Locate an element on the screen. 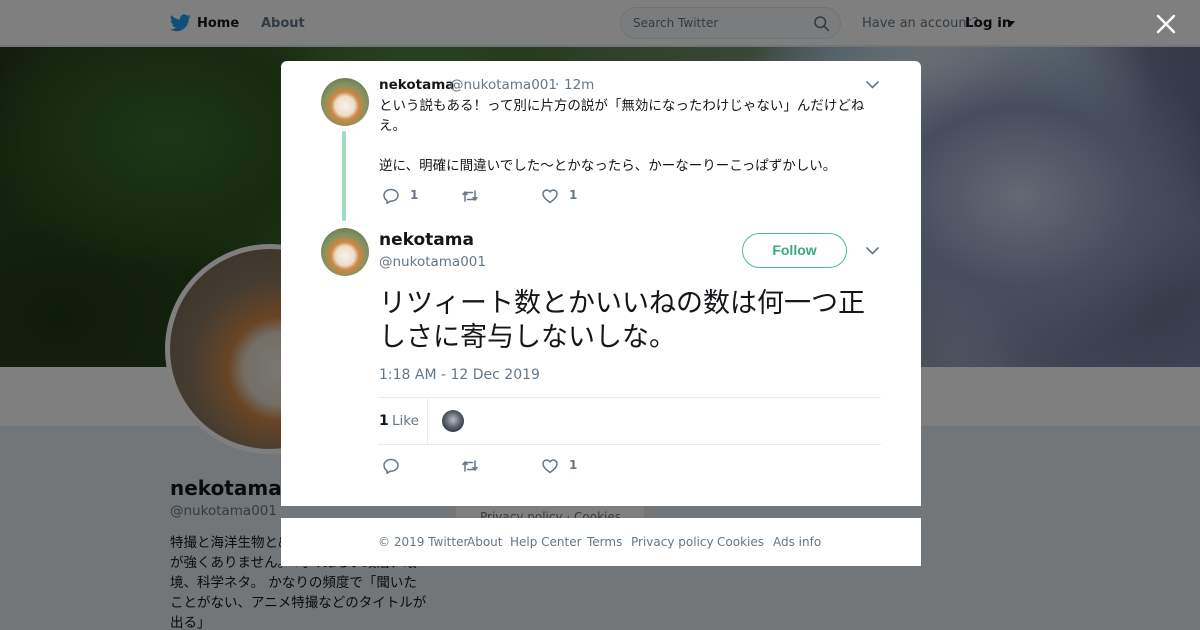 The height and width of the screenshot is (630, 1200). footer-terms-link: Terms is located at coordinates (604, 542).